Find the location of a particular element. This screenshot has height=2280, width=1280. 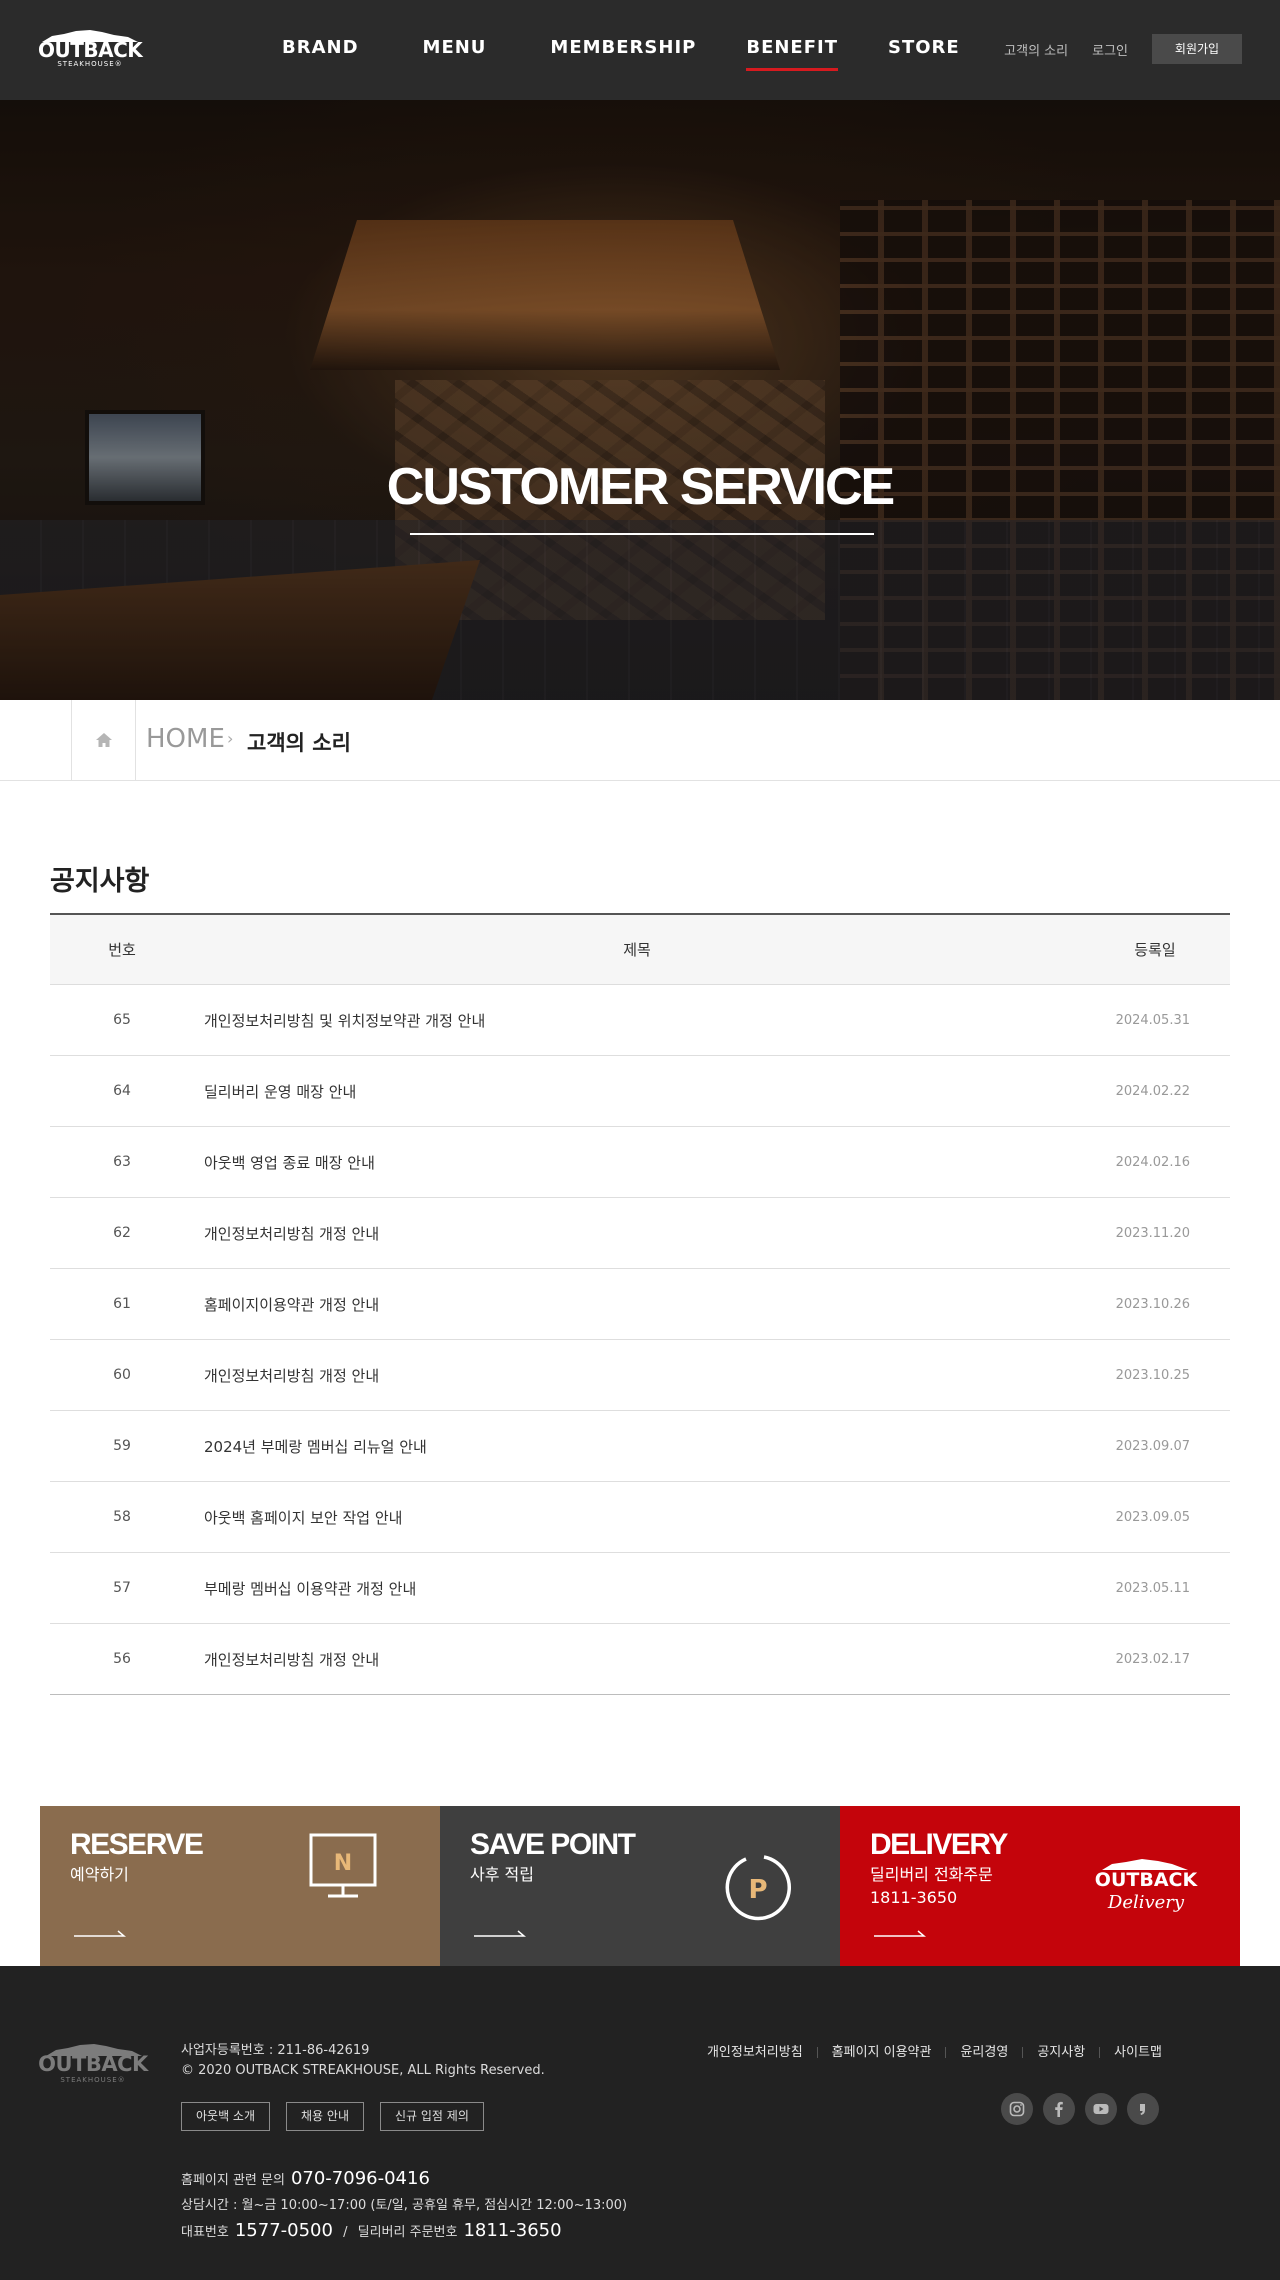

table-row: 64 딜리버리 운영 매장 안내 2024.02.22 is located at coordinates (640, 1091).